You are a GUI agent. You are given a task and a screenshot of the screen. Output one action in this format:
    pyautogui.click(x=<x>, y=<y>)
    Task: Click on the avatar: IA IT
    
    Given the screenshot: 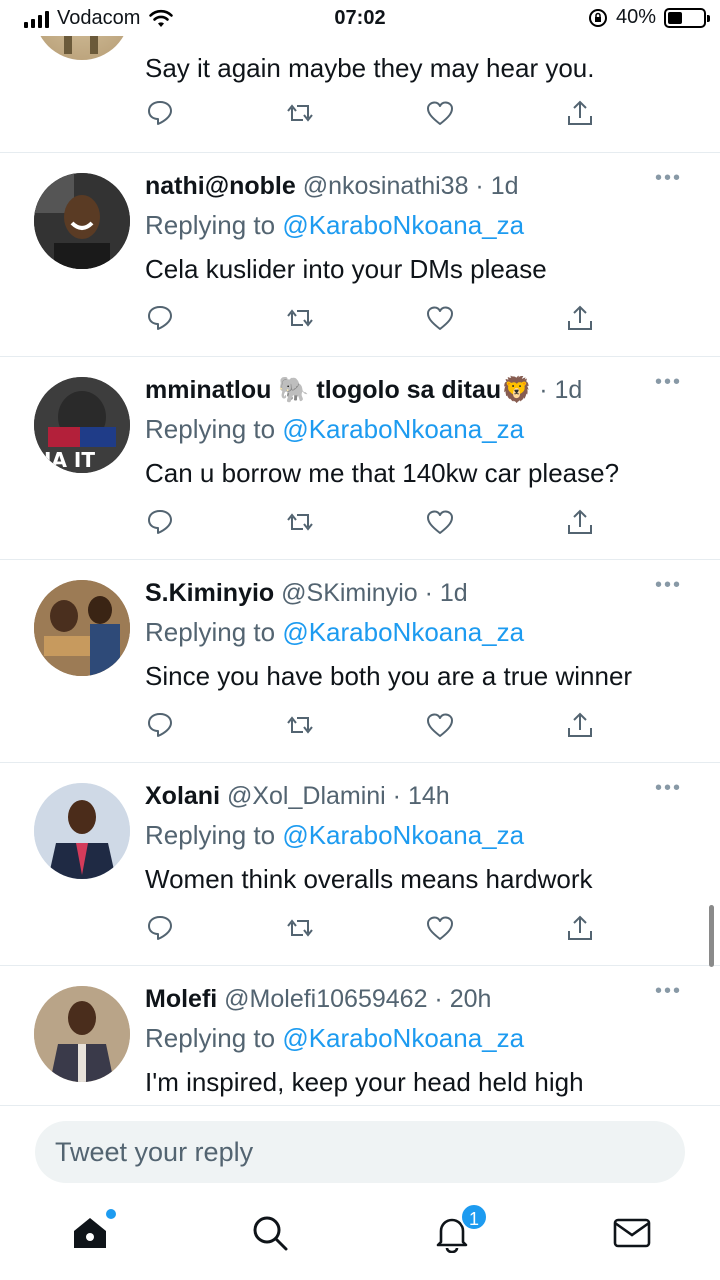 What is the action you would take?
    pyautogui.click(x=82, y=425)
    